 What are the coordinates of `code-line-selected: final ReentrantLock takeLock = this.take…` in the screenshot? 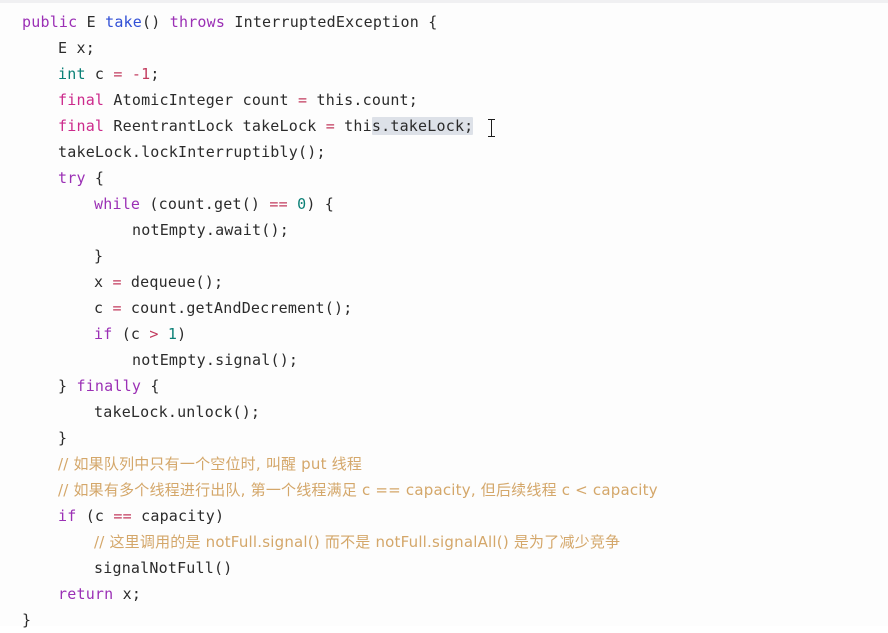 It's located at (444, 126).